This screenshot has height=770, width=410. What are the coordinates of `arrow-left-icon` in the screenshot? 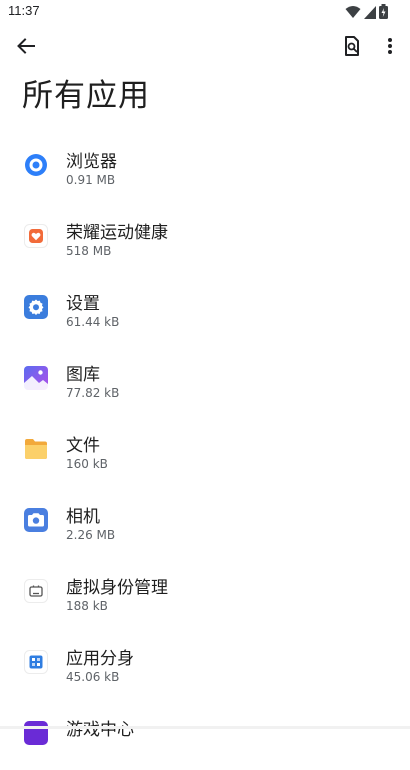 It's located at (26, 48).